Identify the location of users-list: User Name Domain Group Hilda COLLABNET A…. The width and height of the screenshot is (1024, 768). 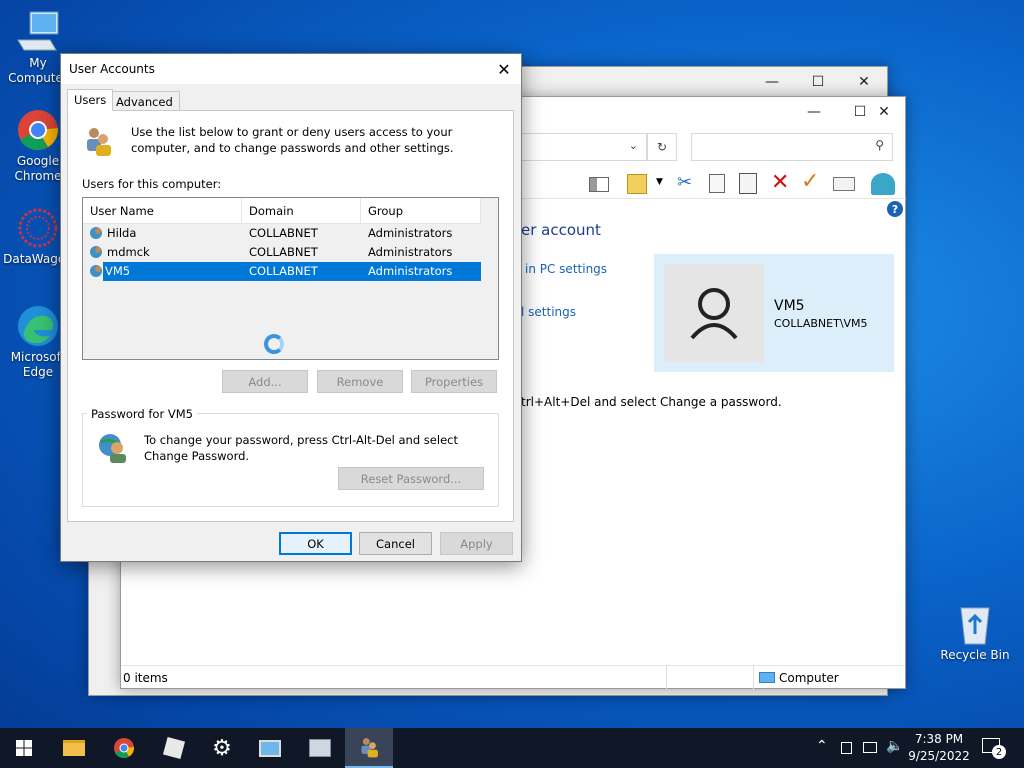
(290, 278).